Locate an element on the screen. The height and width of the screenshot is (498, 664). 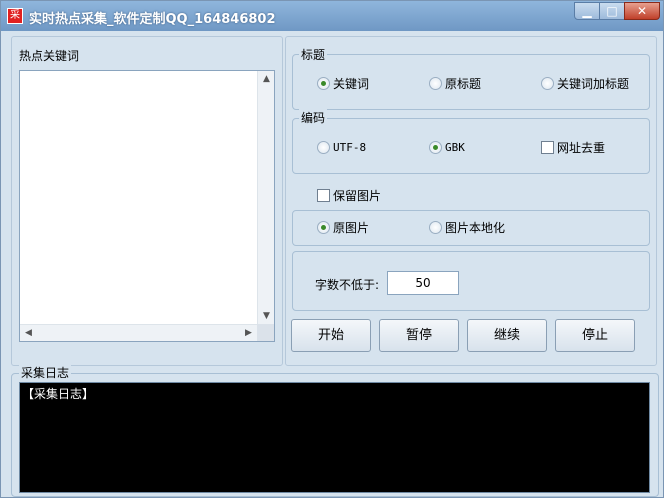
checkbox-keep-images: 保留图片 is located at coordinates (349, 195).